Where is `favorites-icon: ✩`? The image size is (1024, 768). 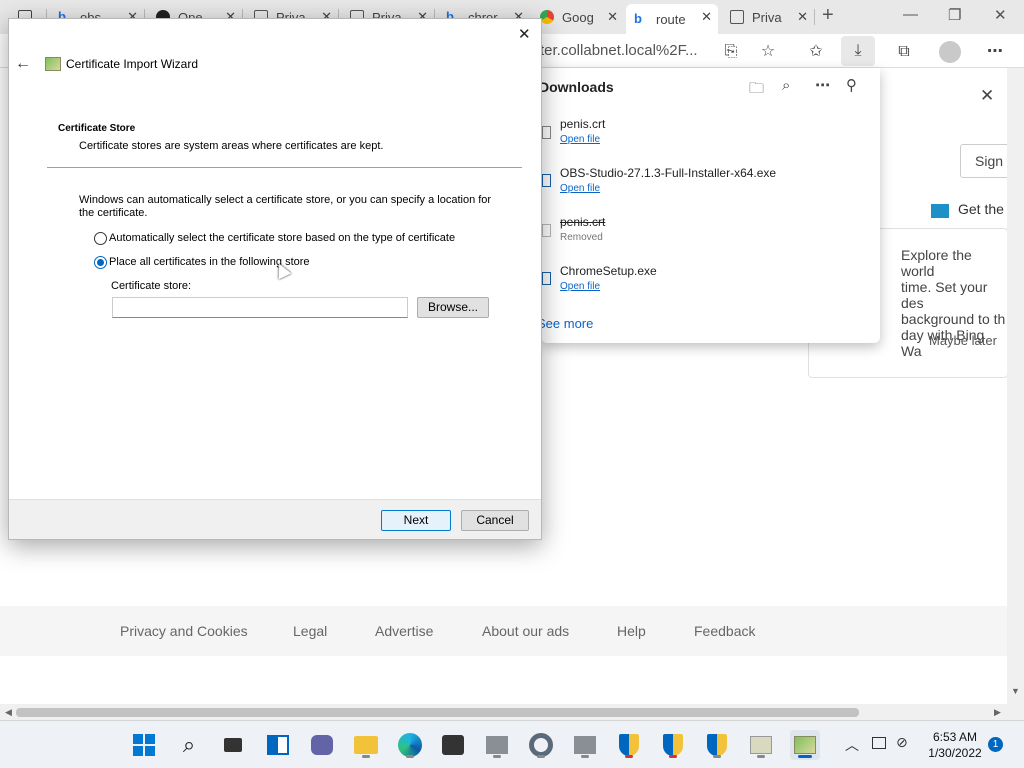
favorites-icon: ✩ is located at coordinates (816, 52).